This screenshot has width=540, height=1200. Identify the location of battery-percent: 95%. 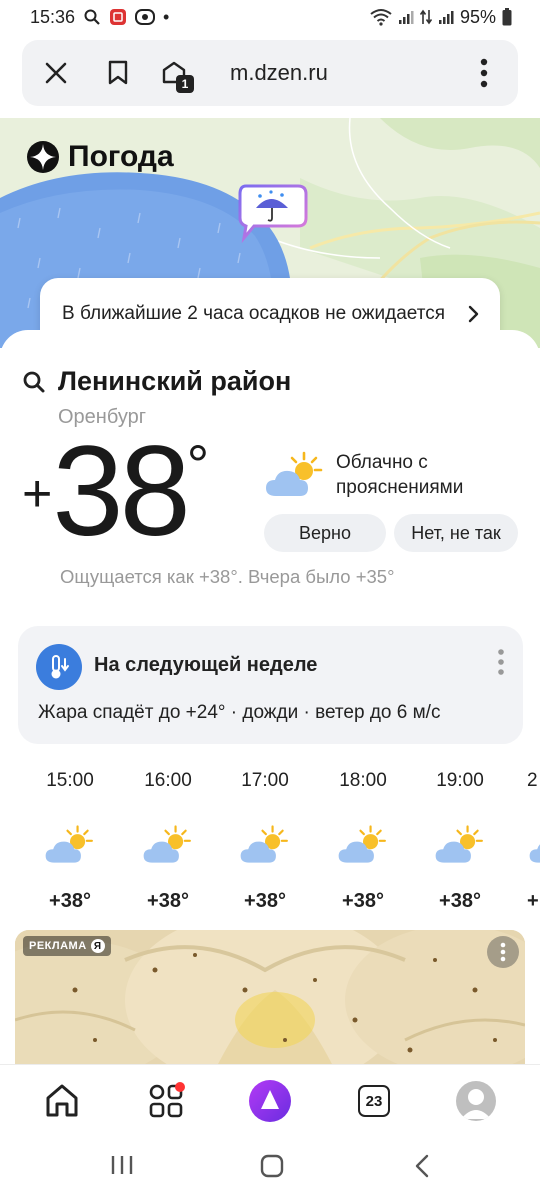
(477, 16).